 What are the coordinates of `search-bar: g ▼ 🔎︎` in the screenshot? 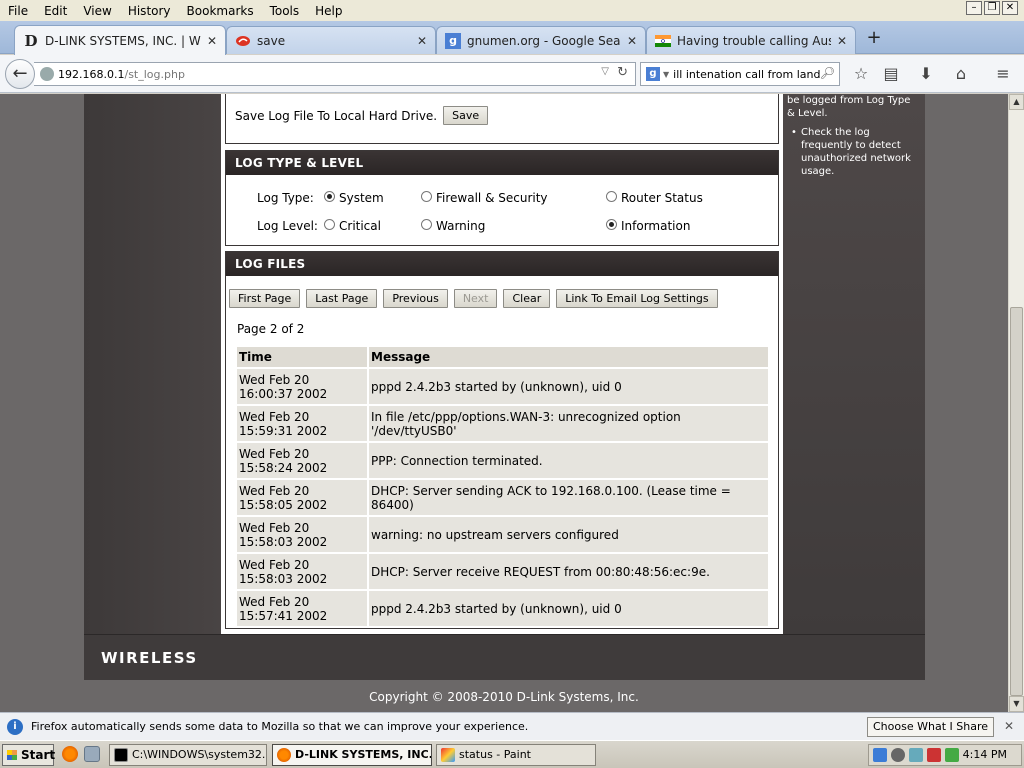 It's located at (740, 74).